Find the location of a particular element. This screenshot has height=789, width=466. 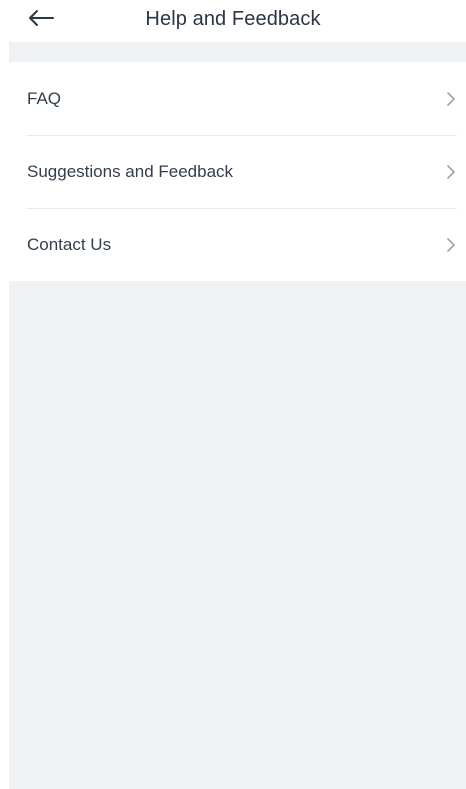

app-header: Help and Feedback is located at coordinates (233, 21).